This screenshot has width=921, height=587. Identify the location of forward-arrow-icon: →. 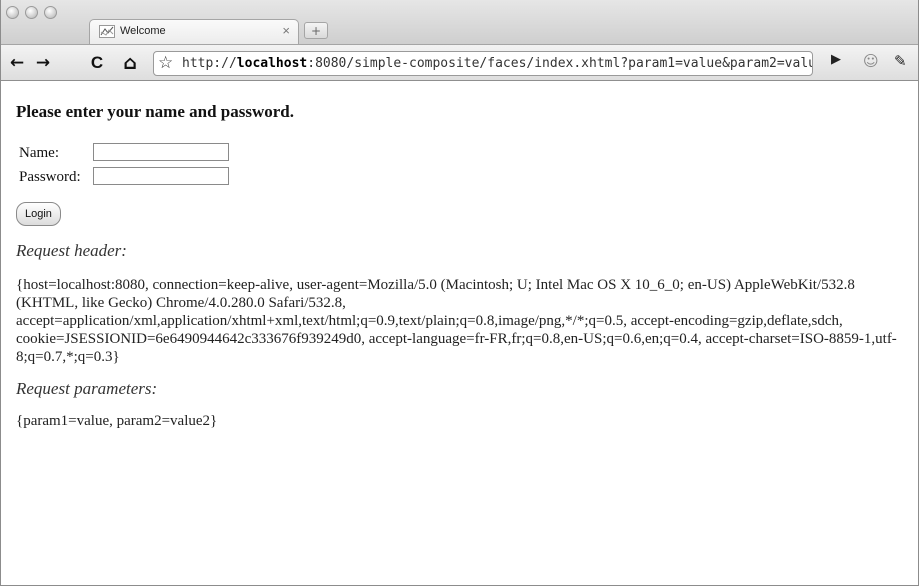
(43, 63).